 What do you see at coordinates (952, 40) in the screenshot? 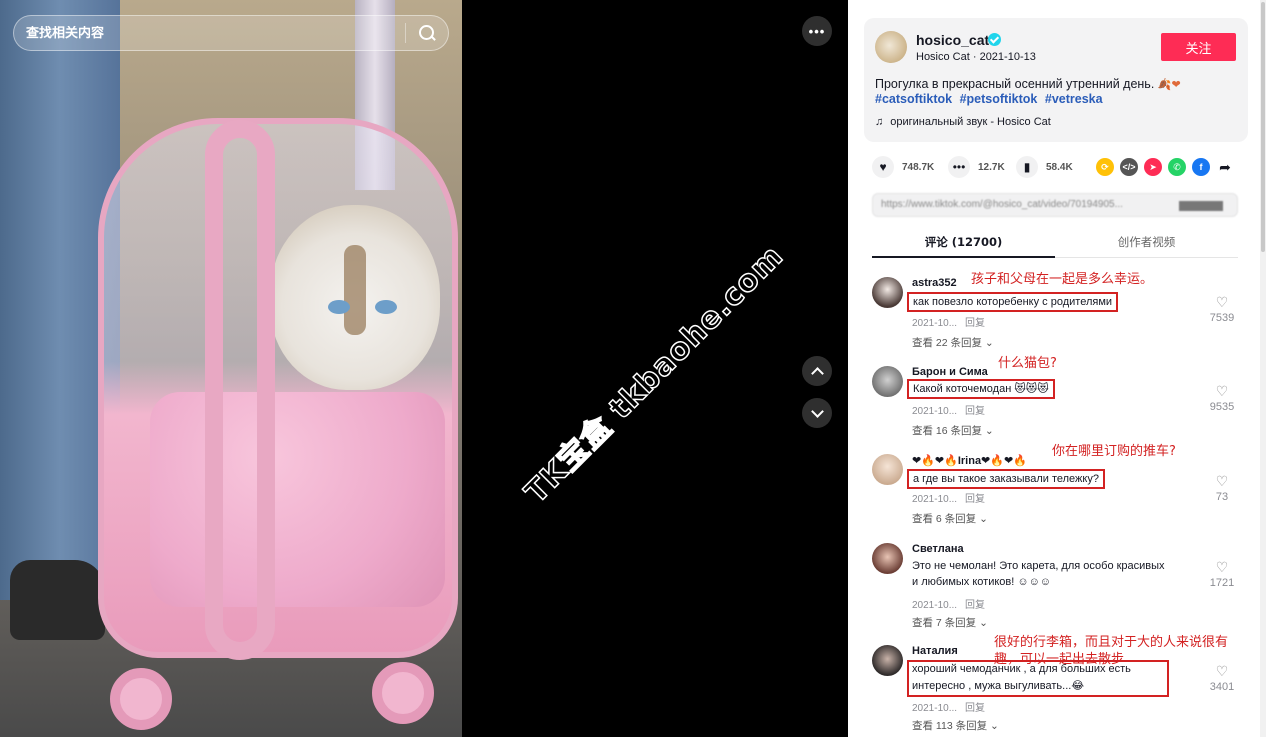
I see `author-username: hosico_cat` at bounding box center [952, 40].